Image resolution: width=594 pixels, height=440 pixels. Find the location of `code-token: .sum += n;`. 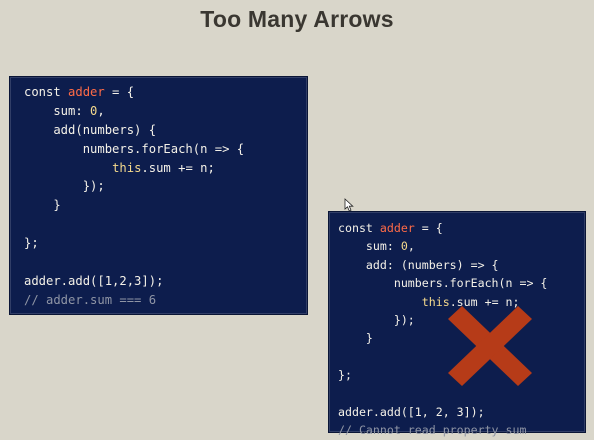

code-token: .sum += n; is located at coordinates (178, 167).